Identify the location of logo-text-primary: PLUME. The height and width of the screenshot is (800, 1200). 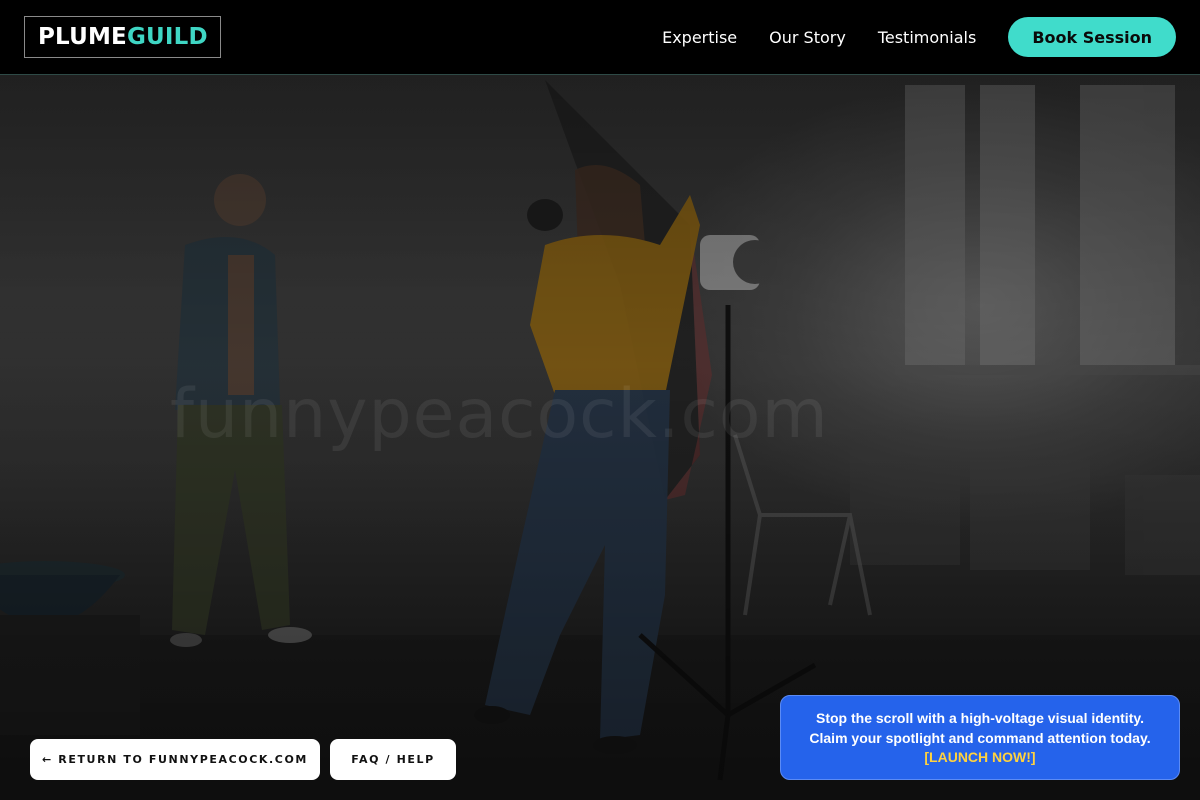
(82, 37).